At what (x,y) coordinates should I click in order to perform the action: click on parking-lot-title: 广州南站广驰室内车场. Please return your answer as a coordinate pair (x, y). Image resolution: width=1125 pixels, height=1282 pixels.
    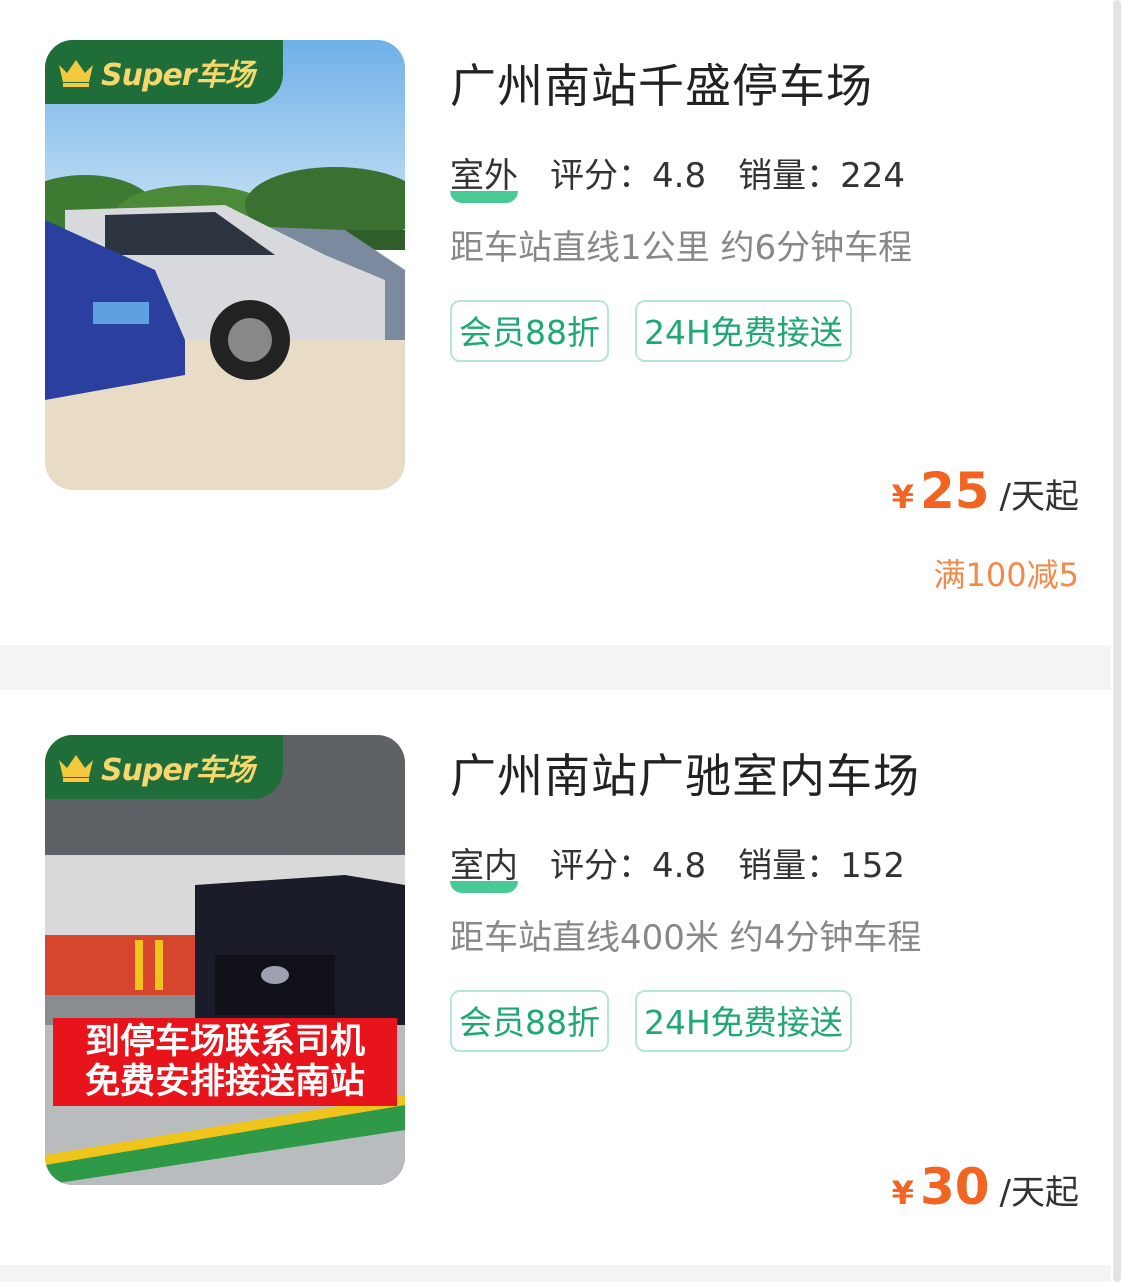
    Looking at the image, I should click on (685, 776).